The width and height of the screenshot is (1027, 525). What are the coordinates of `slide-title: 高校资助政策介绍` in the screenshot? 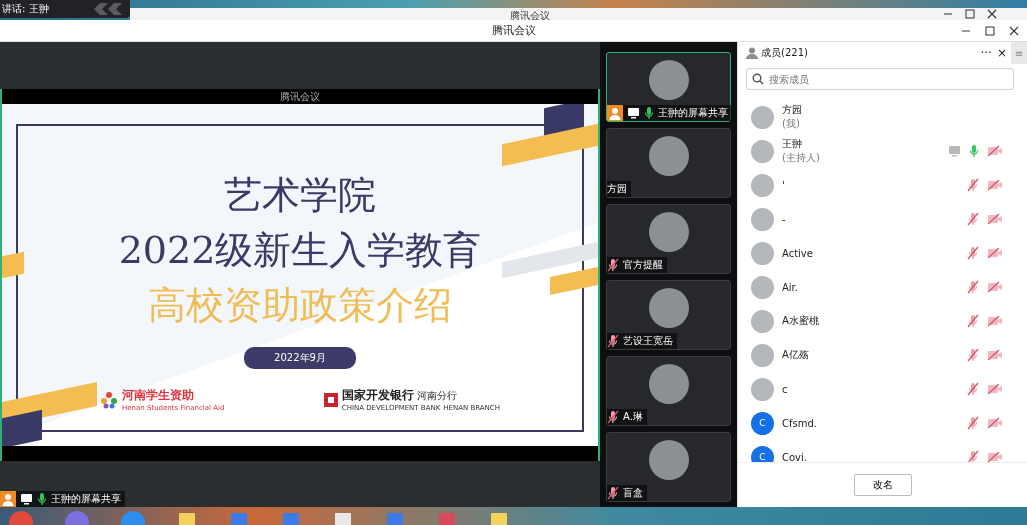 It's located at (300, 305).